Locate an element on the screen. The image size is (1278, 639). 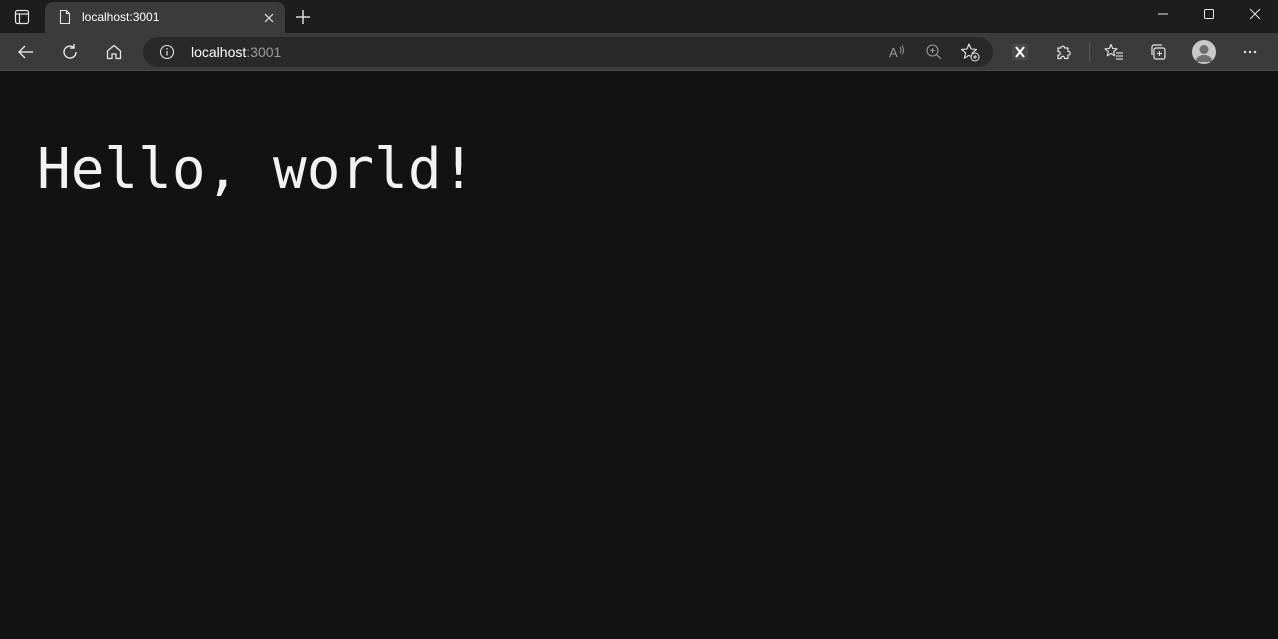
svg-text: A is located at coordinates (893, 52).